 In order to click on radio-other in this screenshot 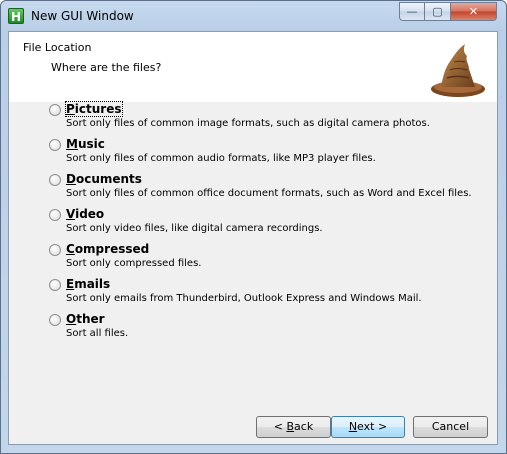, I will do `click(55, 320)`.